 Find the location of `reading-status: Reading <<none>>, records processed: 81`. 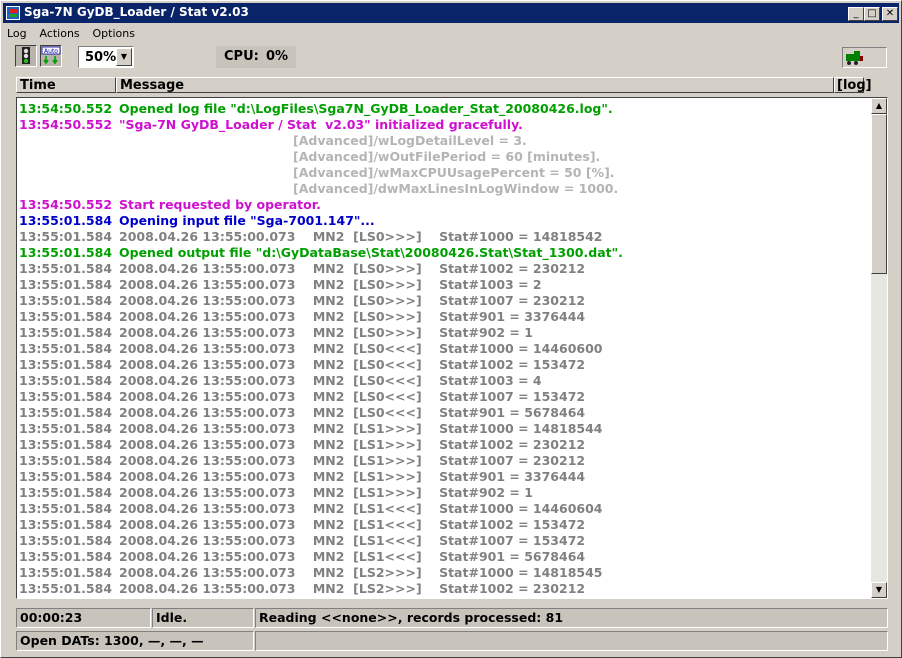

reading-status: Reading <<none>>, records processed: 81 is located at coordinates (571, 618).